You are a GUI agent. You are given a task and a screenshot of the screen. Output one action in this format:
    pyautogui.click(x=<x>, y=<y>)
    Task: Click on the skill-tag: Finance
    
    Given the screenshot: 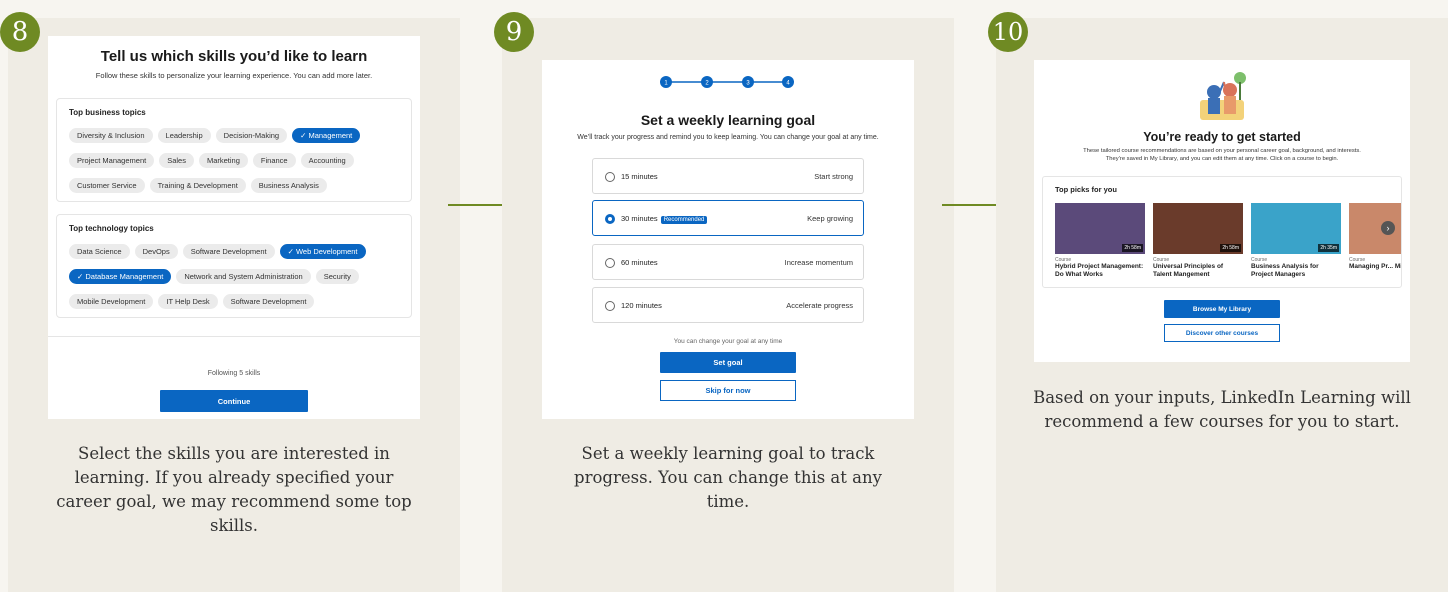 What is the action you would take?
    pyautogui.click(x=274, y=160)
    